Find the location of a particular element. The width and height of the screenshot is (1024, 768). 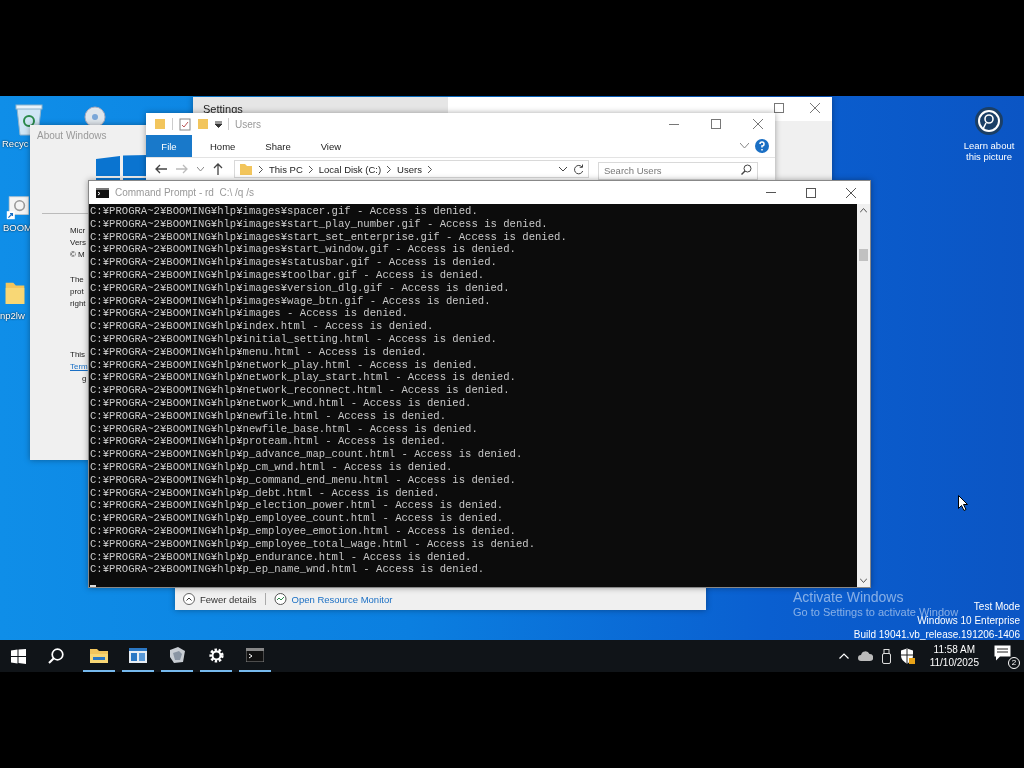

about-text: This is located at coordinates (78, 355).